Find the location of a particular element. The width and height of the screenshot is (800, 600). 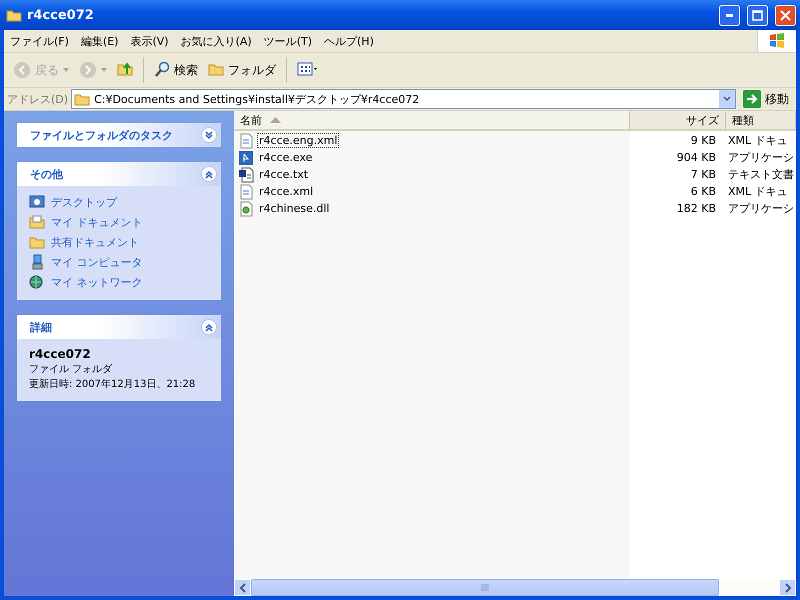

panel-header: 詳細 is located at coordinates (119, 327).